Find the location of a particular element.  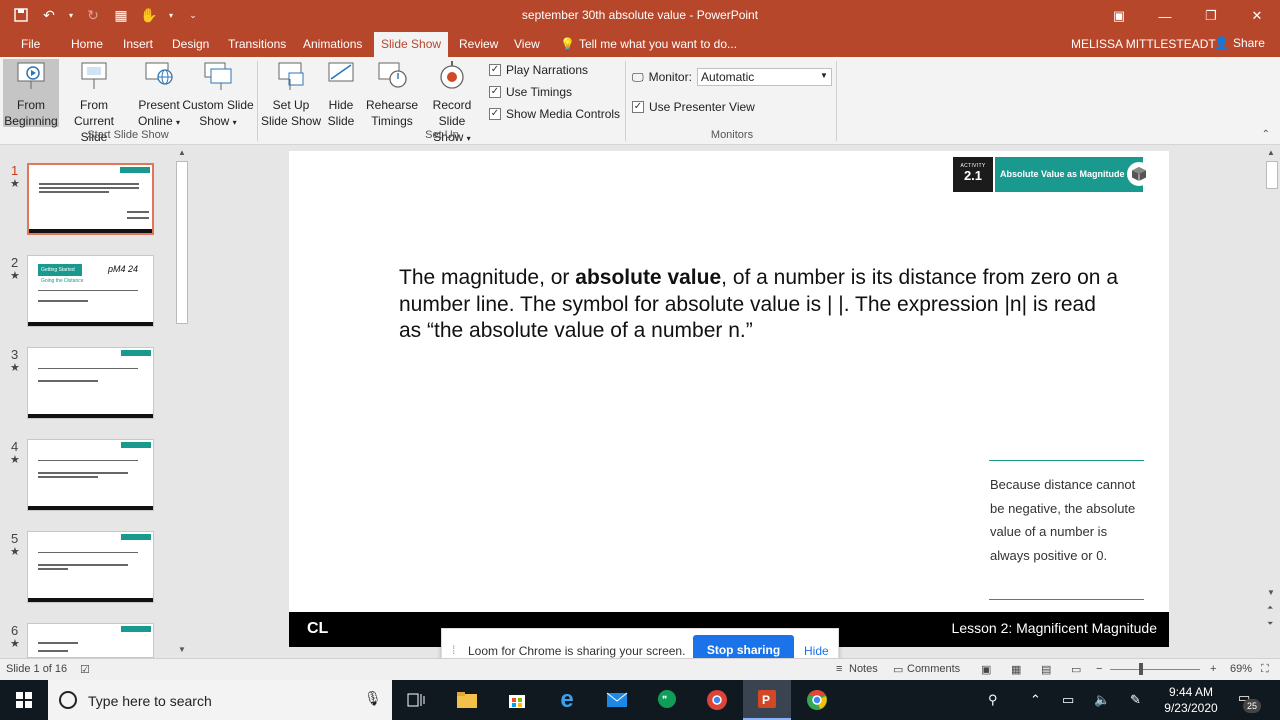

edge-icon: e is located at coordinates (567, 700).